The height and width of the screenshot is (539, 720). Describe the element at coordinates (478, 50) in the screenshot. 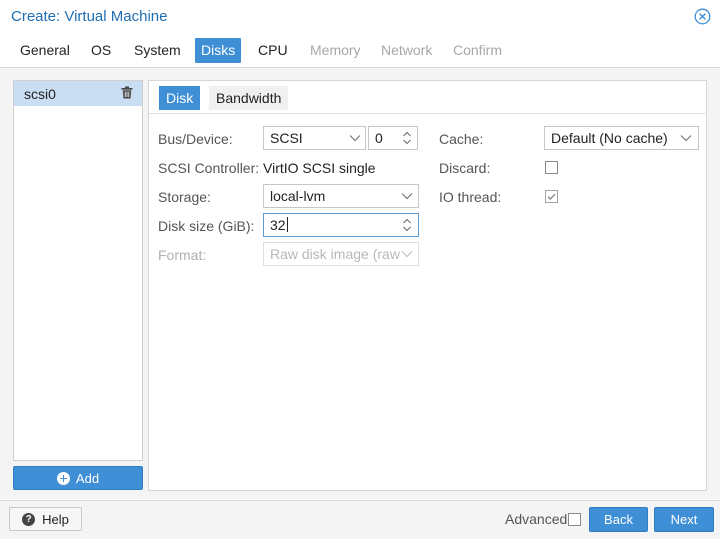

I see `tab-confirm: Confirm` at that location.